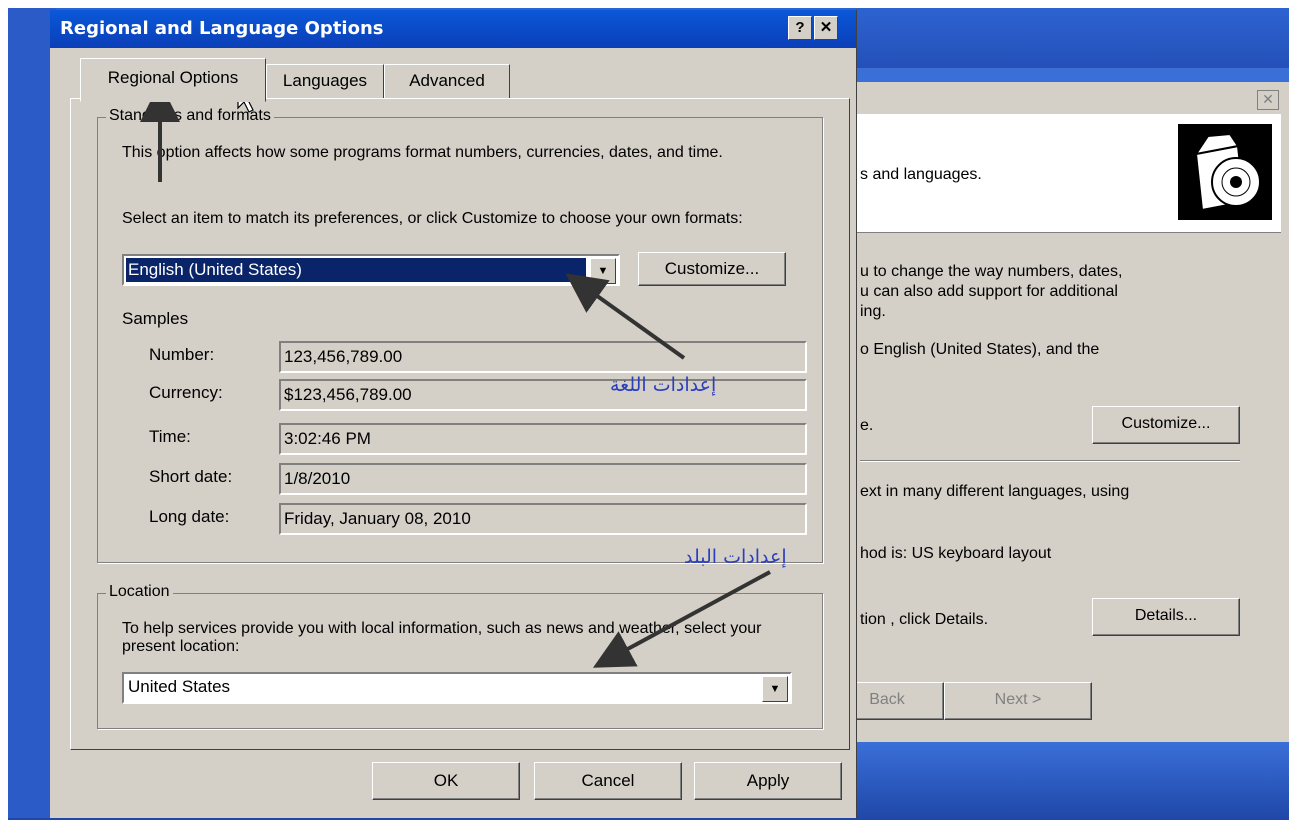 Image resolution: width=1289 pixels, height=820 pixels. I want to click on cancel-button: Cancel, so click(608, 781).